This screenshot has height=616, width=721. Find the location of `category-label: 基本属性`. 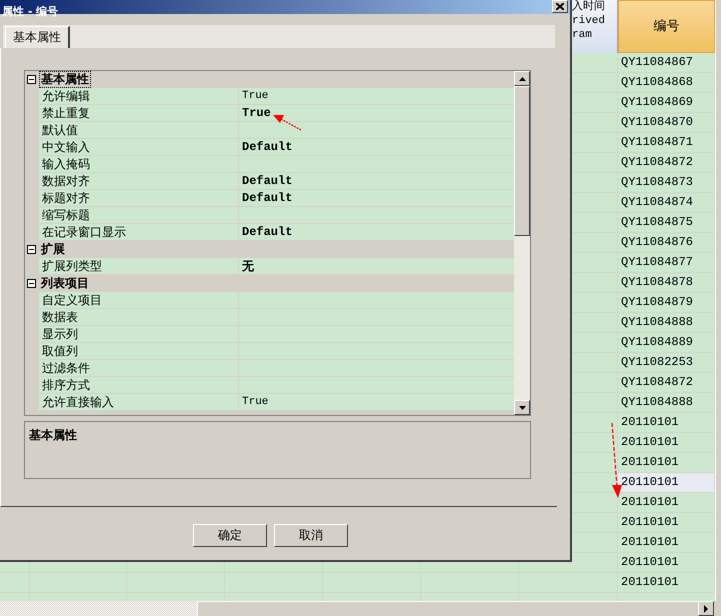

category-label: 基本属性 is located at coordinates (65, 79).